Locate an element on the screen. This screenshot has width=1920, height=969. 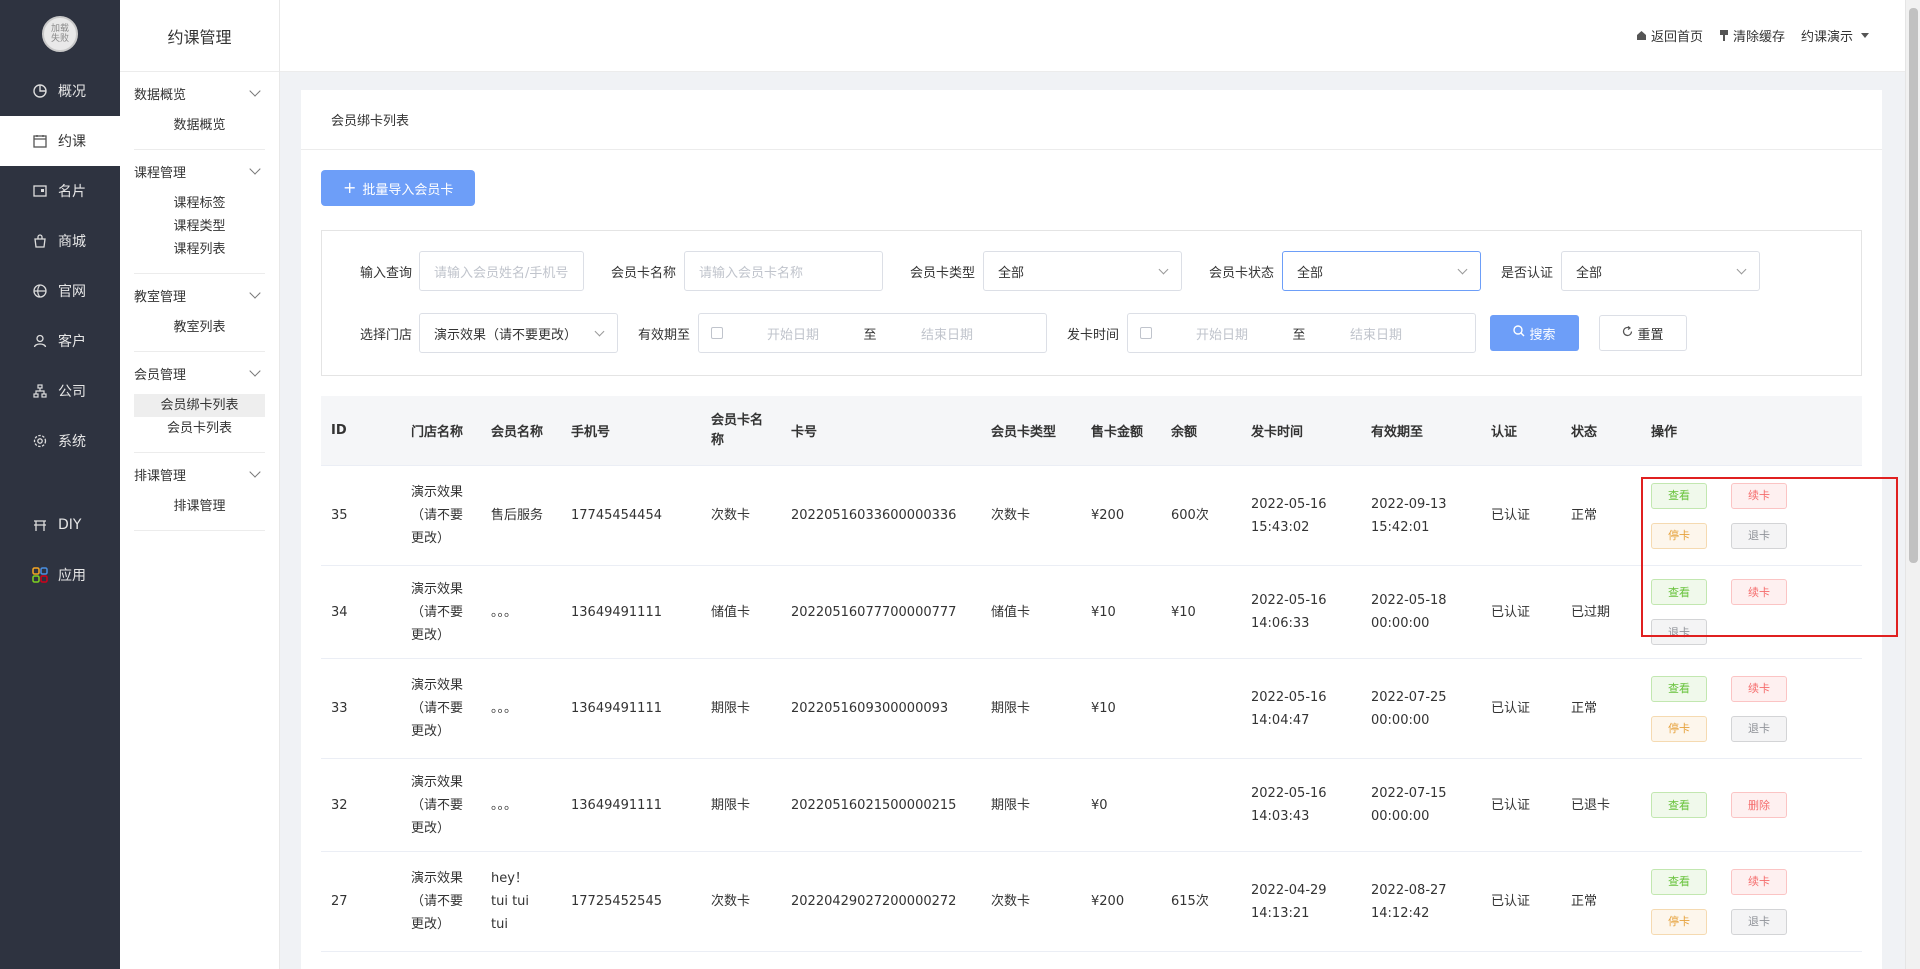
clear-cache-link: 清除缓存 is located at coordinates (1752, 35).